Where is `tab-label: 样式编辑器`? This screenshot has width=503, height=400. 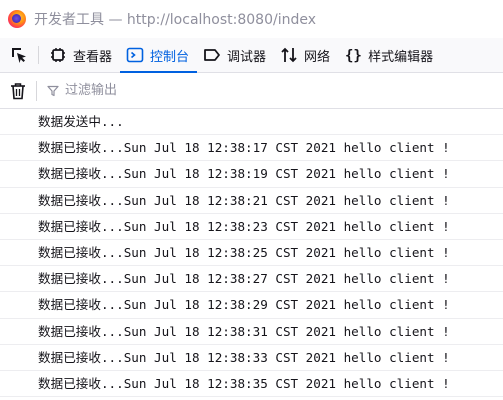 tab-label: 样式编辑器 is located at coordinates (401, 57).